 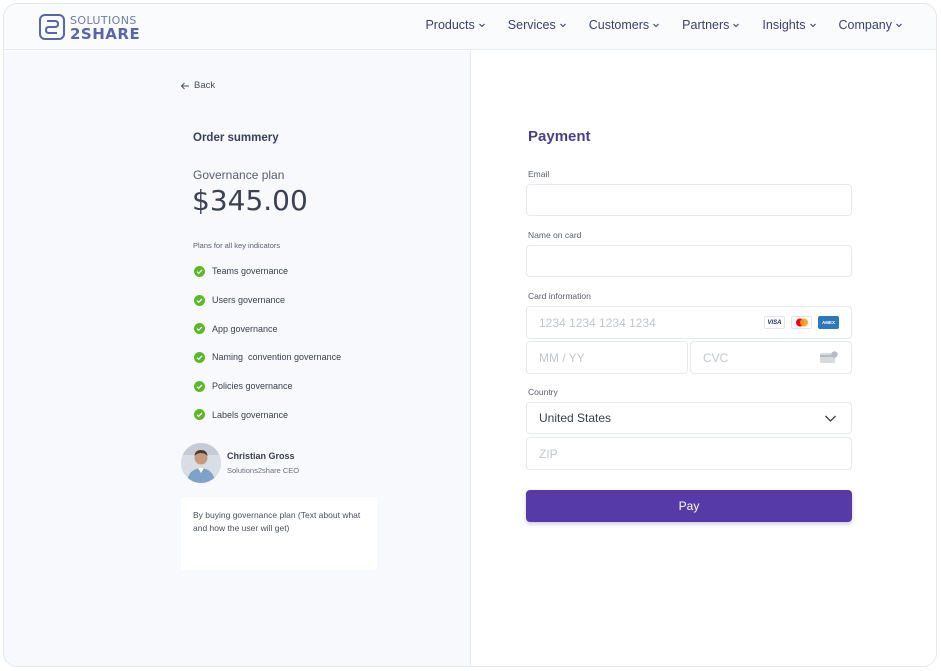 I want to click on expiry-placeholder: MM / YY, so click(x=562, y=358).